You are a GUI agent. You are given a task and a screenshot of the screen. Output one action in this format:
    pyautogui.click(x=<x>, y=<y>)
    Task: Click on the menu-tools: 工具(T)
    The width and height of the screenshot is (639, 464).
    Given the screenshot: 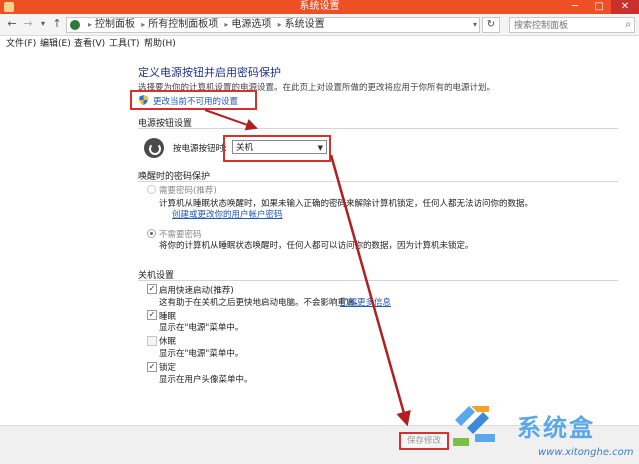 What is the action you would take?
    pyautogui.click(x=124, y=44)
    